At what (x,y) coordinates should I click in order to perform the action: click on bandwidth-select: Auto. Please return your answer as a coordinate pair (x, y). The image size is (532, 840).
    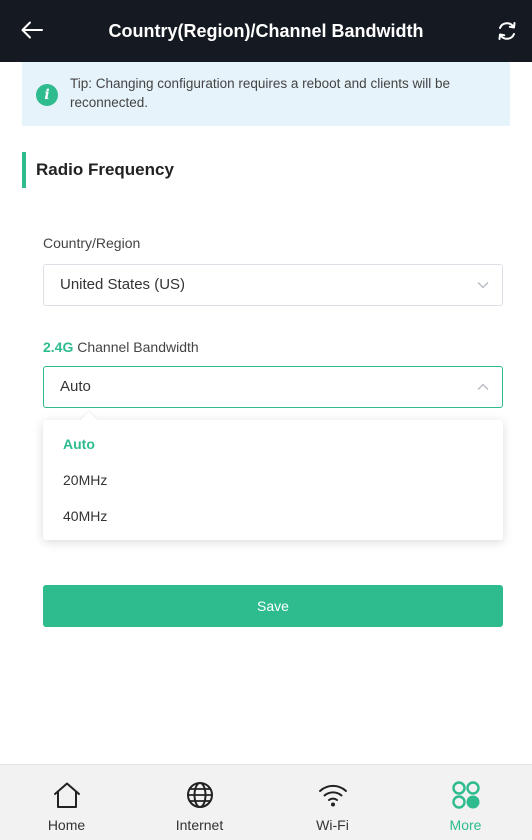
    Looking at the image, I should click on (273, 387).